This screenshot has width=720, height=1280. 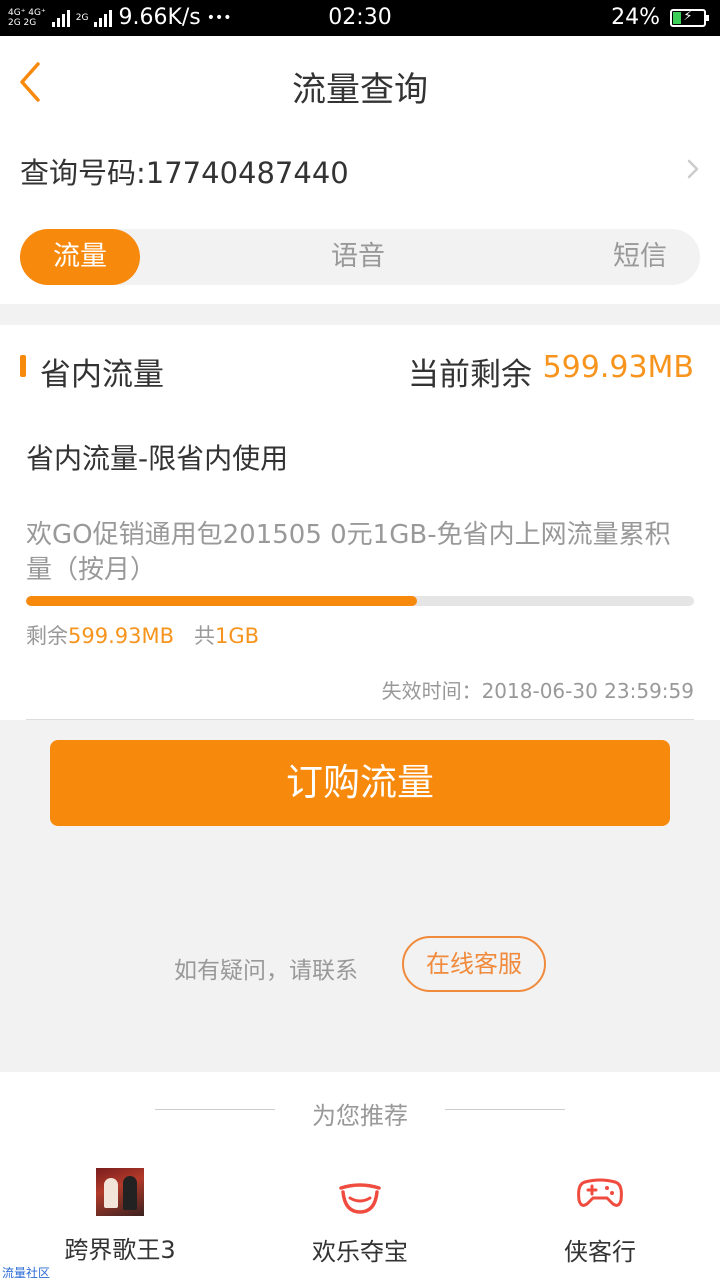 What do you see at coordinates (23, 366) in the screenshot?
I see `section-marker` at bounding box center [23, 366].